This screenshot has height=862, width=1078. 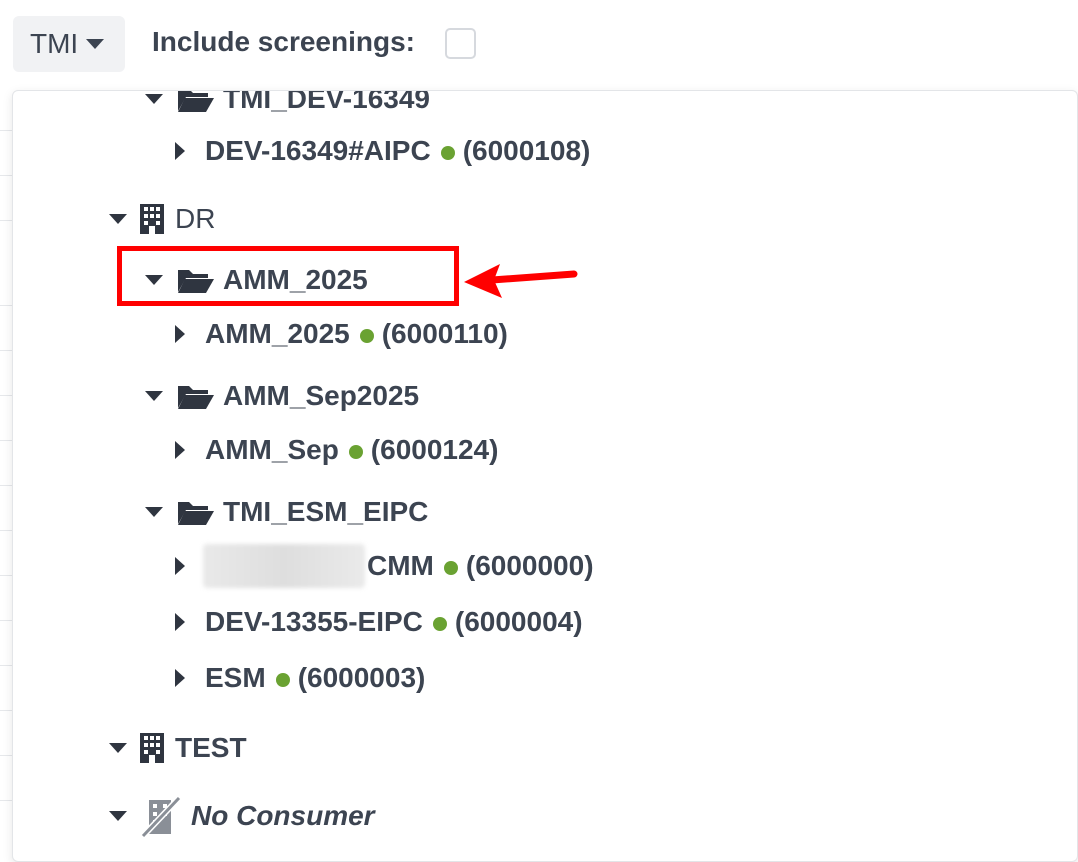 I want to click on folder-label: AMM_Sep2025, so click(x=321, y=395).